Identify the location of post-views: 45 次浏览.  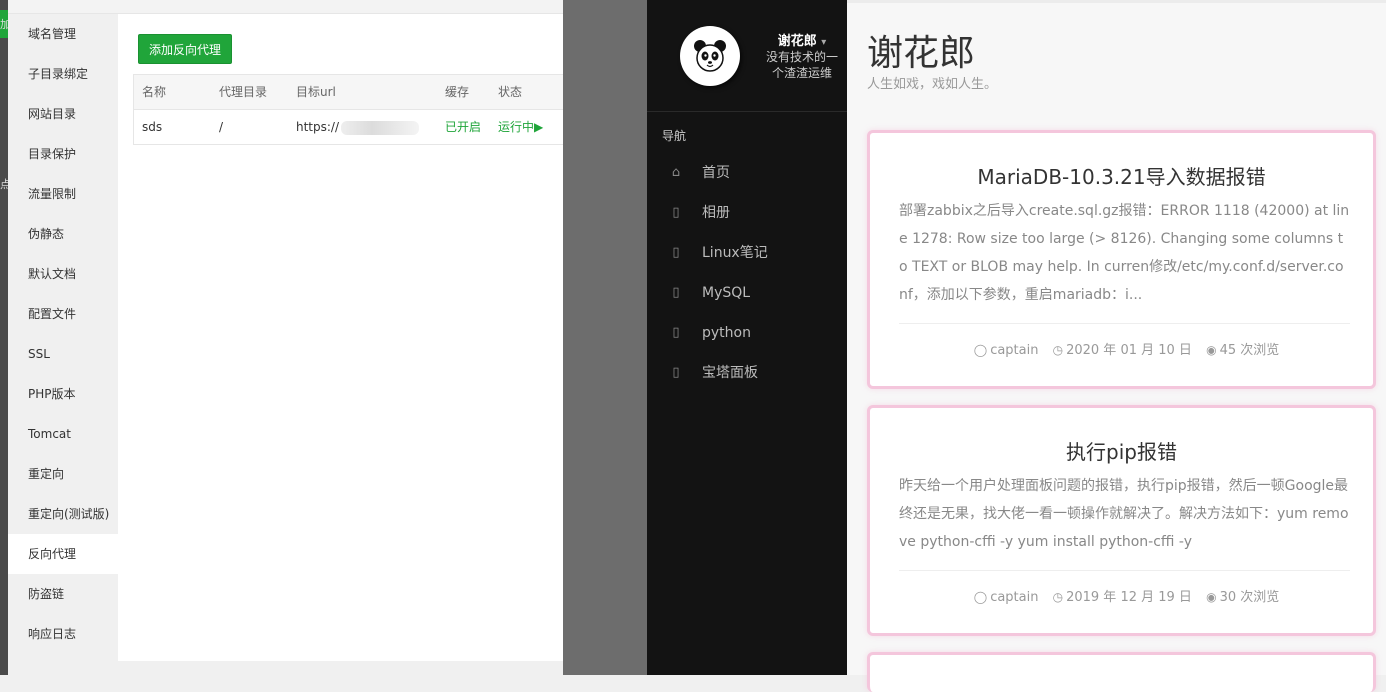
(1249, 350).